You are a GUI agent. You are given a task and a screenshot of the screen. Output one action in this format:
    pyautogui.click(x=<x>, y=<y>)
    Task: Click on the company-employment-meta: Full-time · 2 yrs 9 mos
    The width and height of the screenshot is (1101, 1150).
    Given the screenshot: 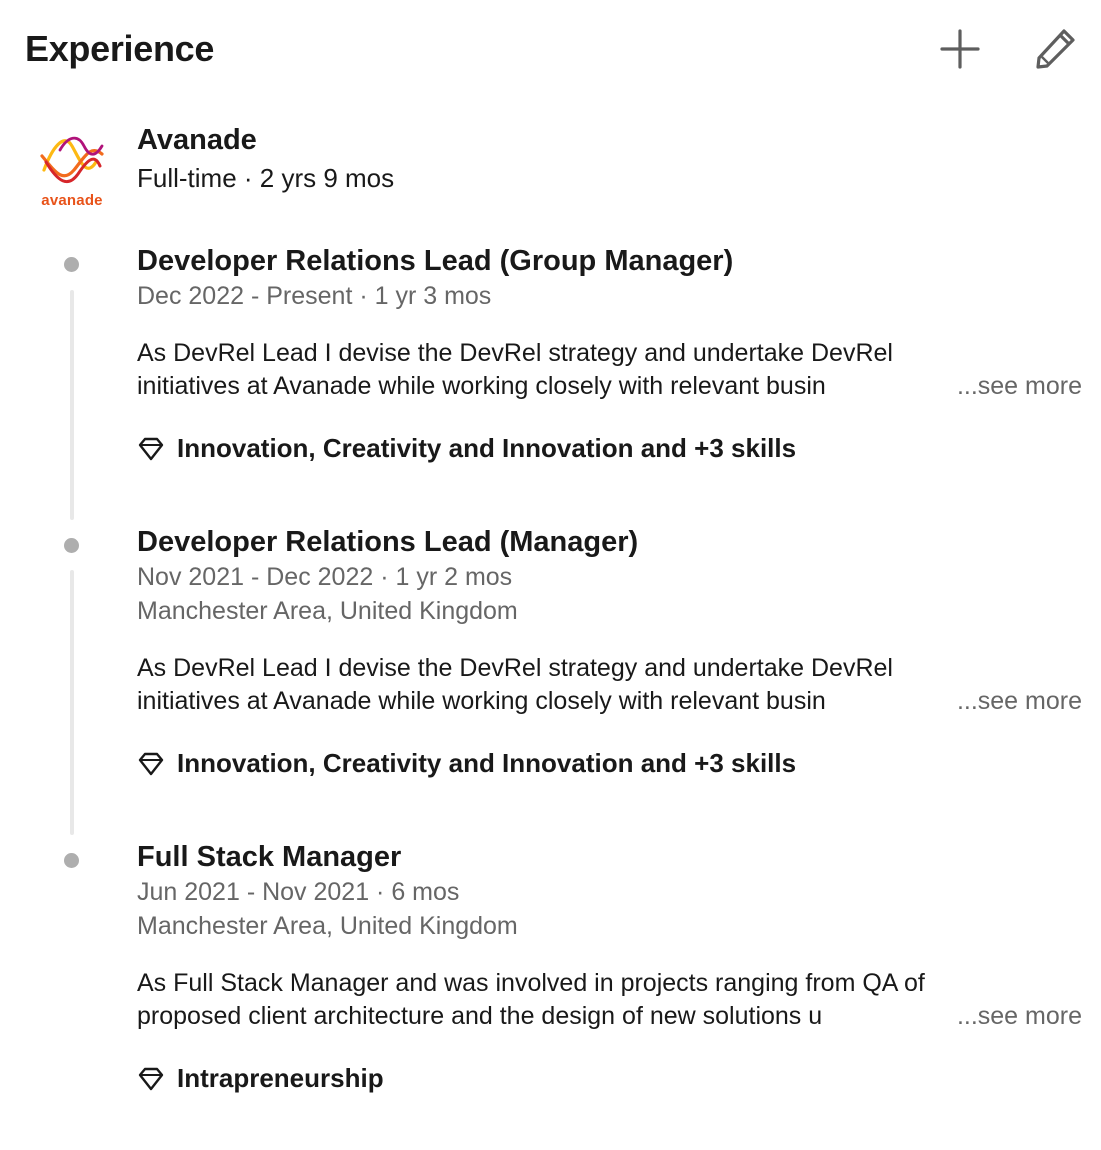 What is the action you would take?
    pyautogui.click(x=266, y=178)
    